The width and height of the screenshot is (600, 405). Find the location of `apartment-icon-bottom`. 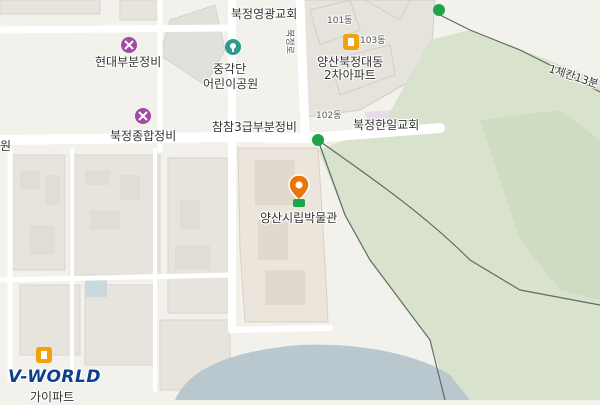

apartment-icon-bottom is located at coordinates (44, 355).